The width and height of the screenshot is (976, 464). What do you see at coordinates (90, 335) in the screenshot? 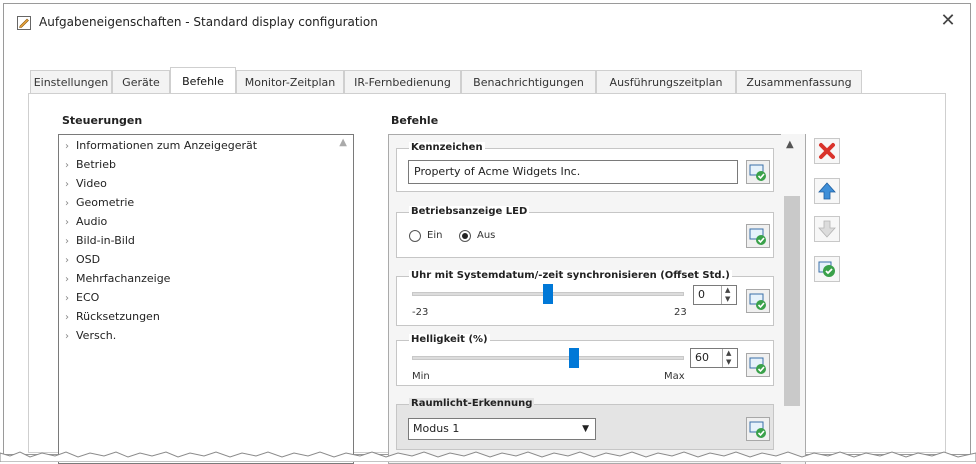
I see `tree-item-versch: › Versch.` at bounding box center [90, 335].